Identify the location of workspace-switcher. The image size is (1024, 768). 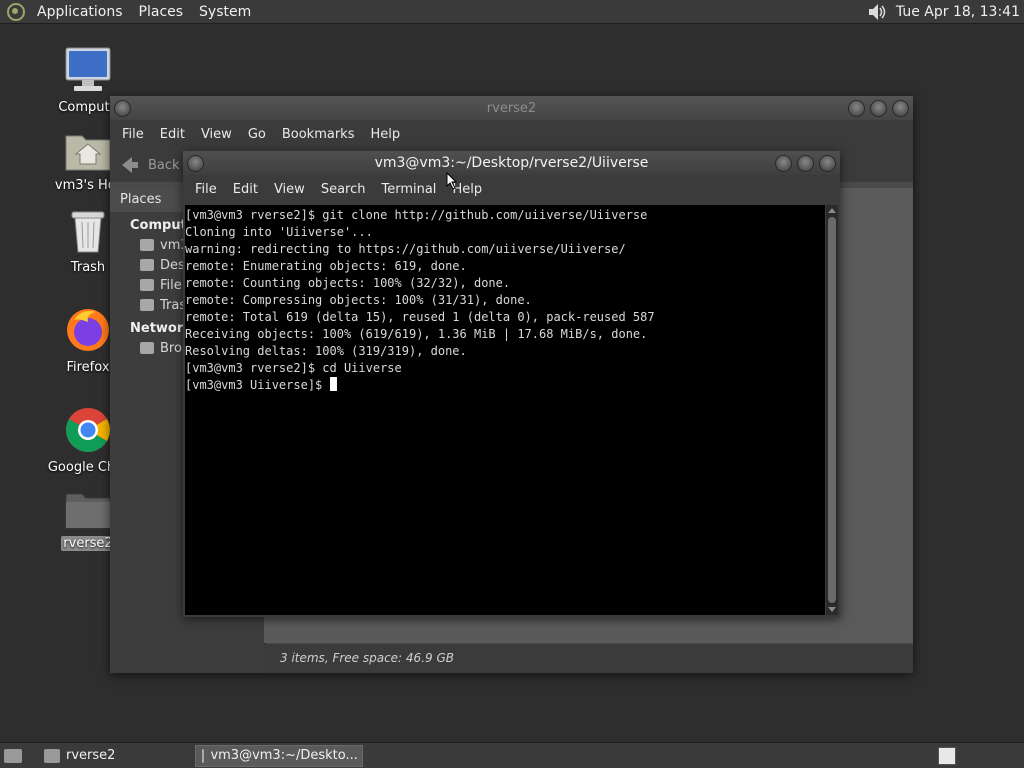
(947, 755).